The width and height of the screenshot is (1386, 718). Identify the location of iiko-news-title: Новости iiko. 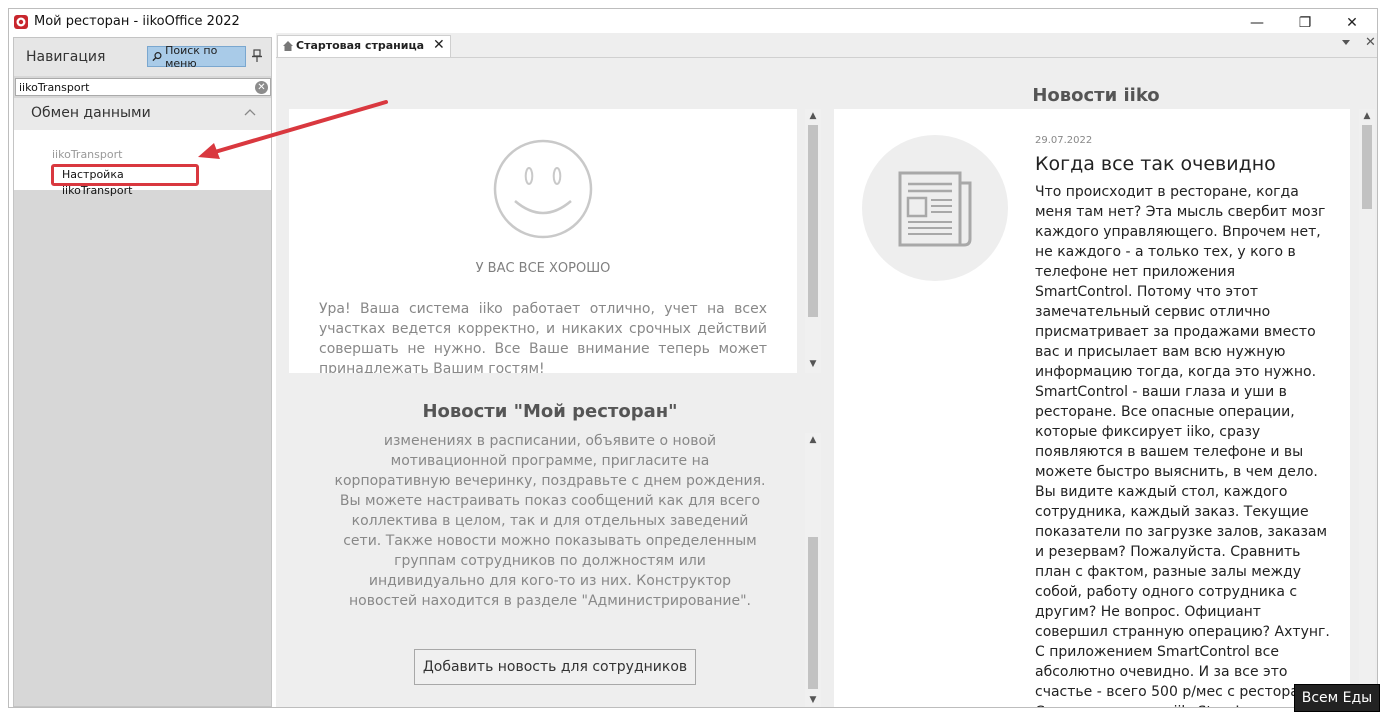
(1096, 95).